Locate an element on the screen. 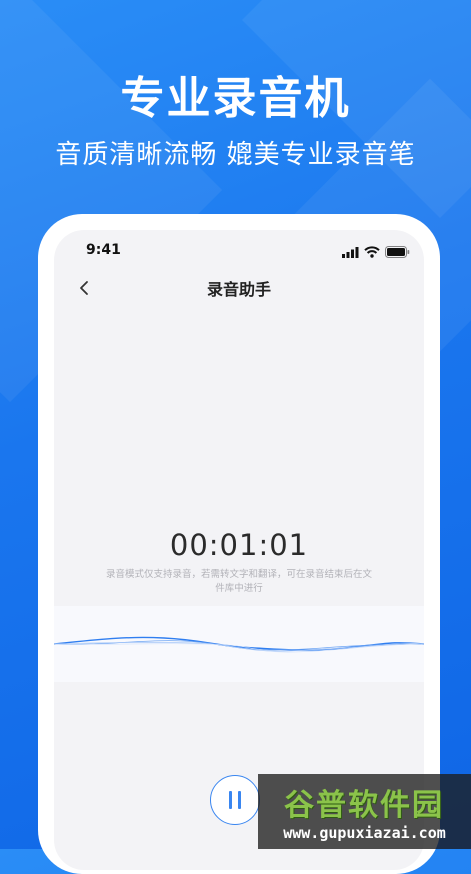  wifi-icon is located at coordinates (372, 252).